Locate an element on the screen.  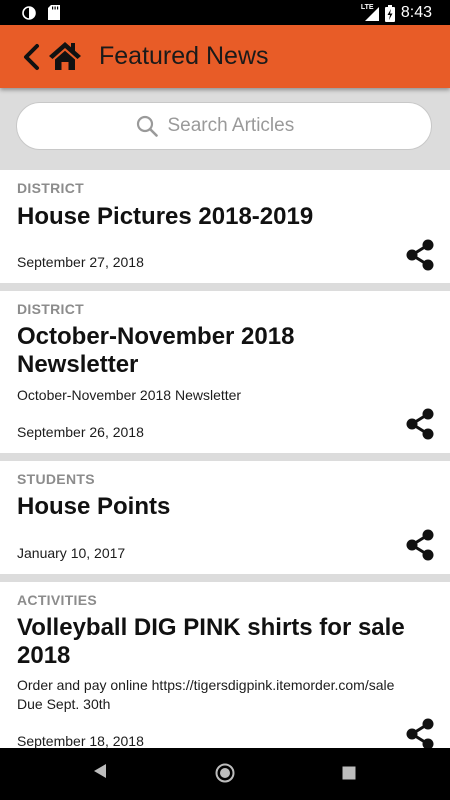
status-left-icons is located at coordinates (41, 12).